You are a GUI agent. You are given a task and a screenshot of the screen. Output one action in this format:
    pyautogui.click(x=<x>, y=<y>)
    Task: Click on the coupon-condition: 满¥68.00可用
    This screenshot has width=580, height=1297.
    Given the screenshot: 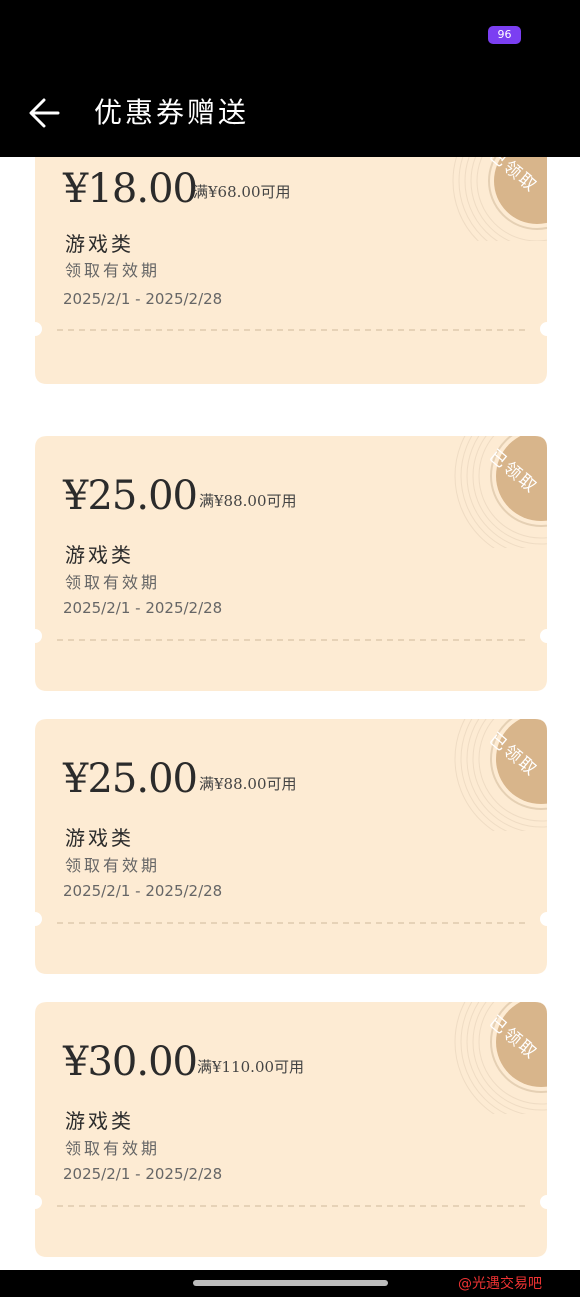 What is the action you would take?
    pyautogui.click(x=242, y=192)
    